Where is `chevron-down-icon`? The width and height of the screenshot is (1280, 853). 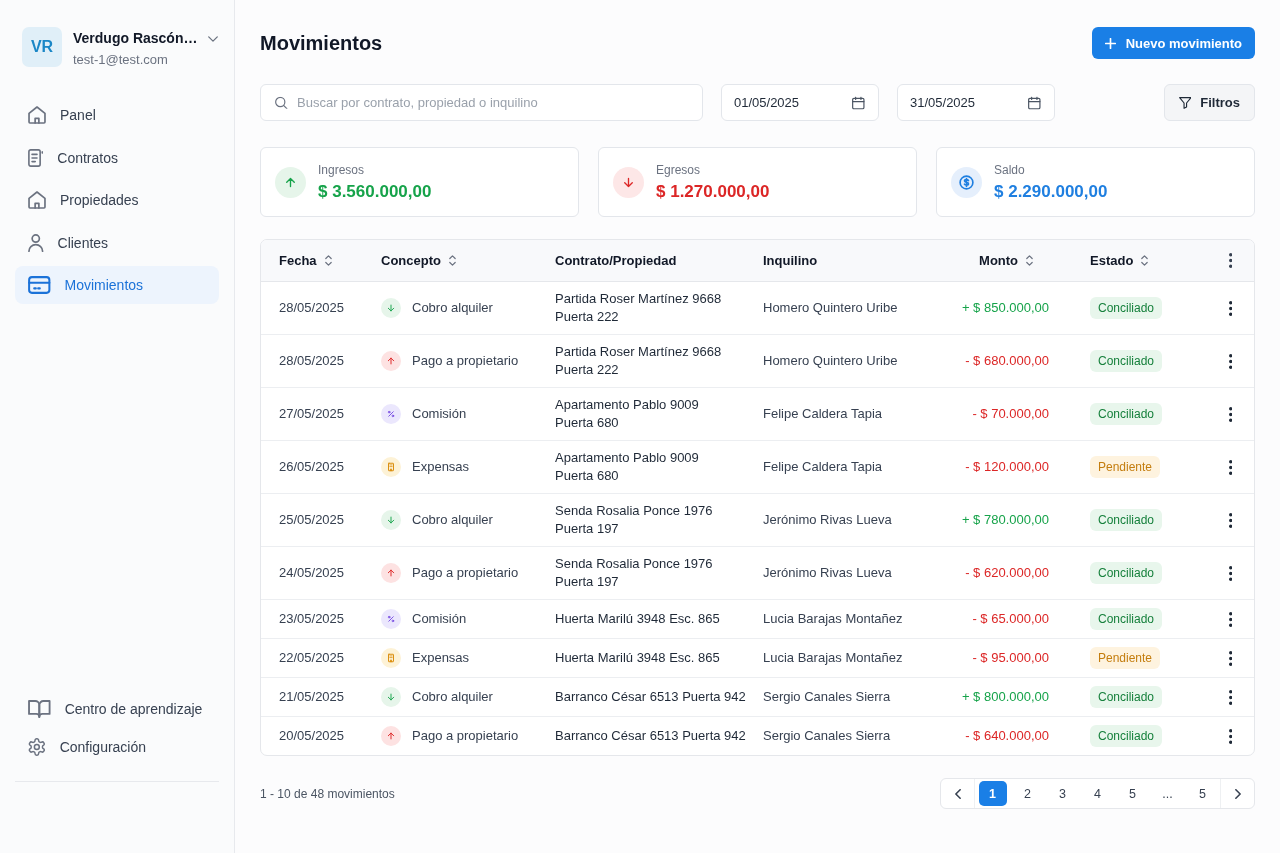
chevron-down-icon is located at coordinates (213, 39).